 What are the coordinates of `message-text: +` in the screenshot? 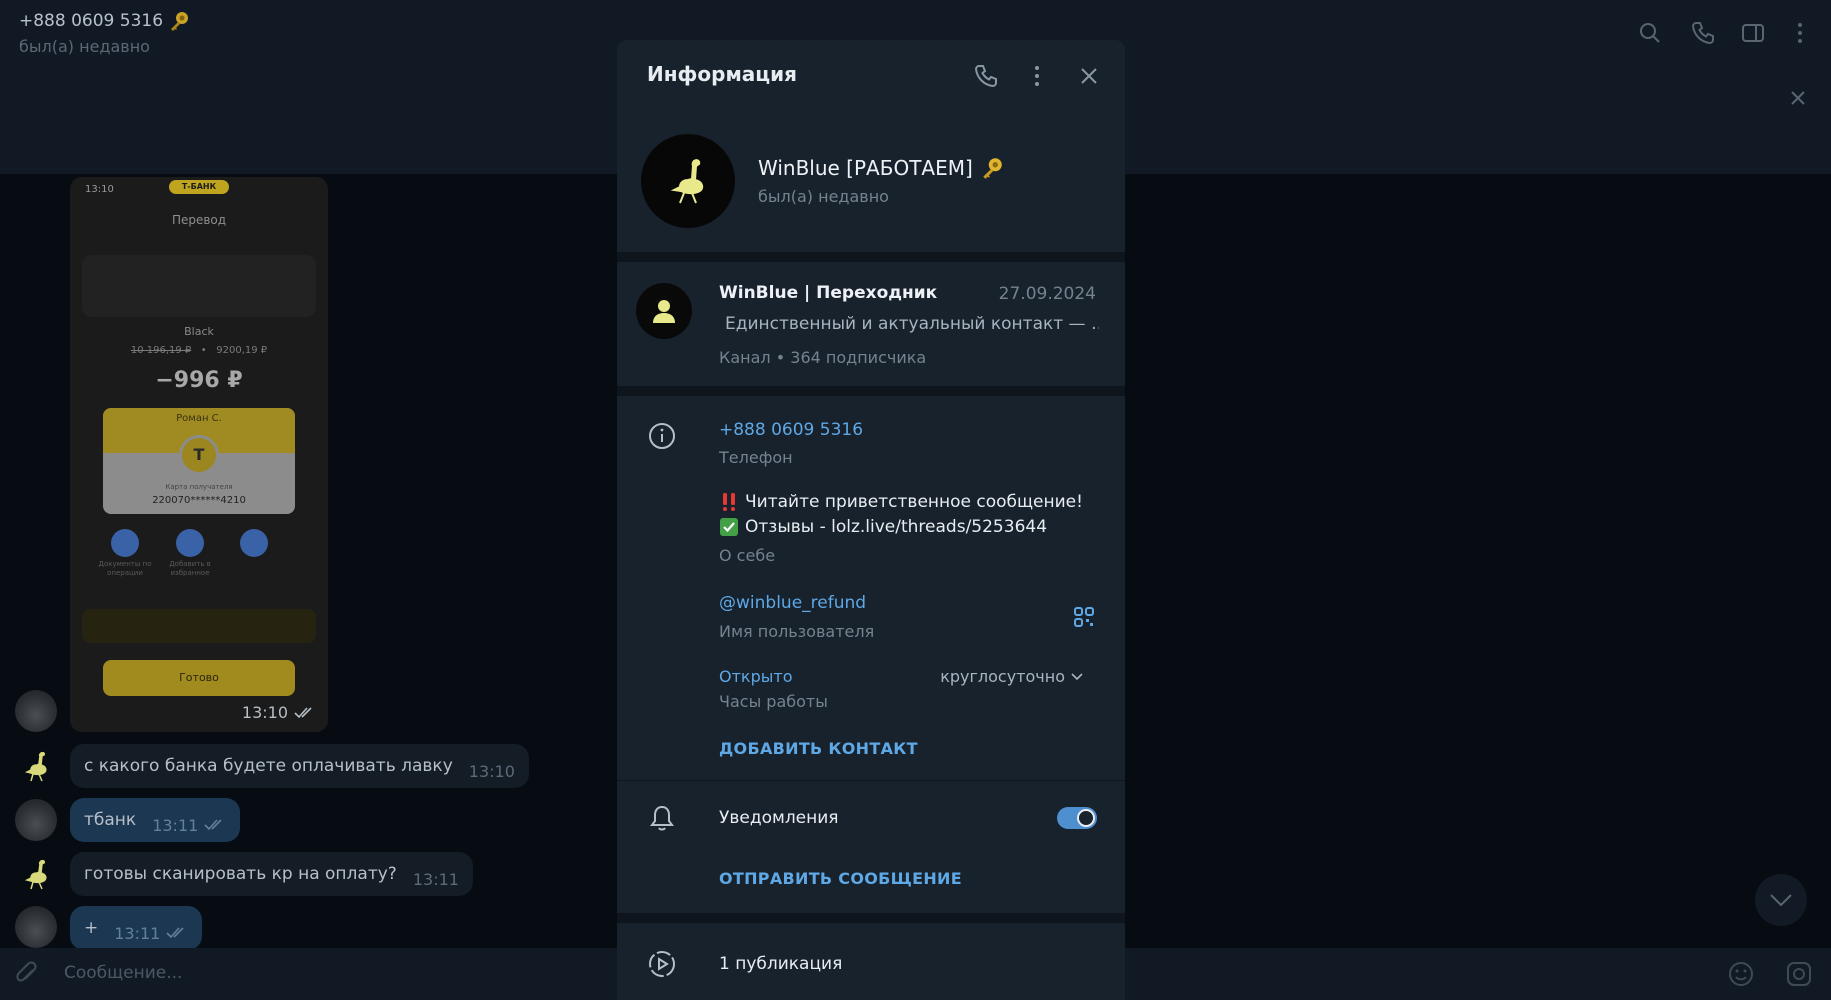 It's located at (91, 928).